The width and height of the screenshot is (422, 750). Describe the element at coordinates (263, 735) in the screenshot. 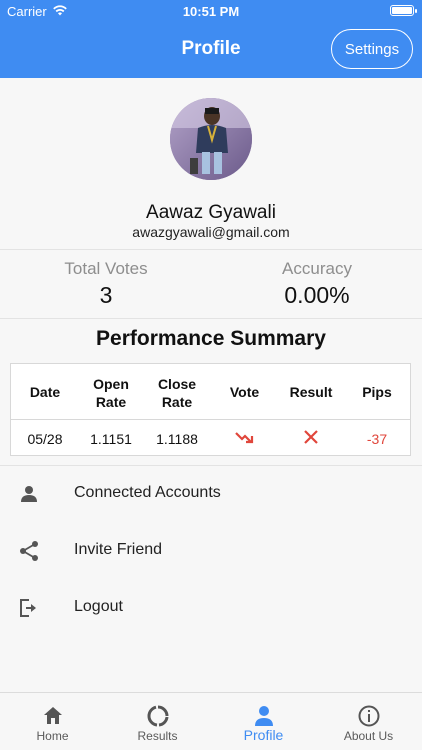

I see `tab-label: Profile` at that location.